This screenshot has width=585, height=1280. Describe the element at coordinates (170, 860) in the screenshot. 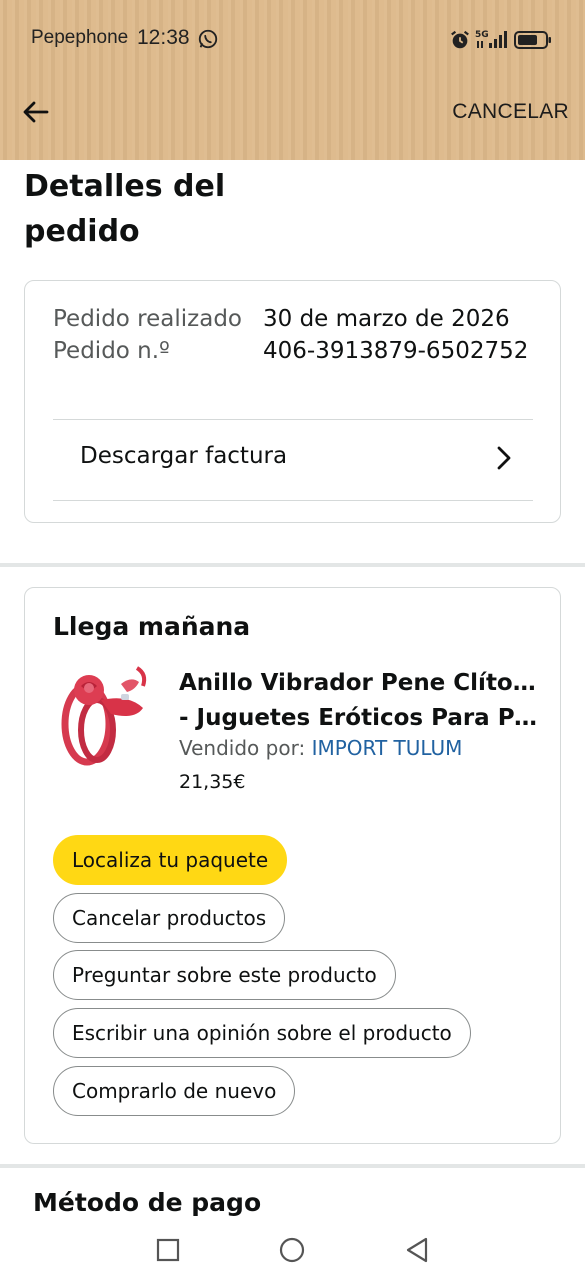

I see `track-package-button: Localiza tu paquete` at that location.